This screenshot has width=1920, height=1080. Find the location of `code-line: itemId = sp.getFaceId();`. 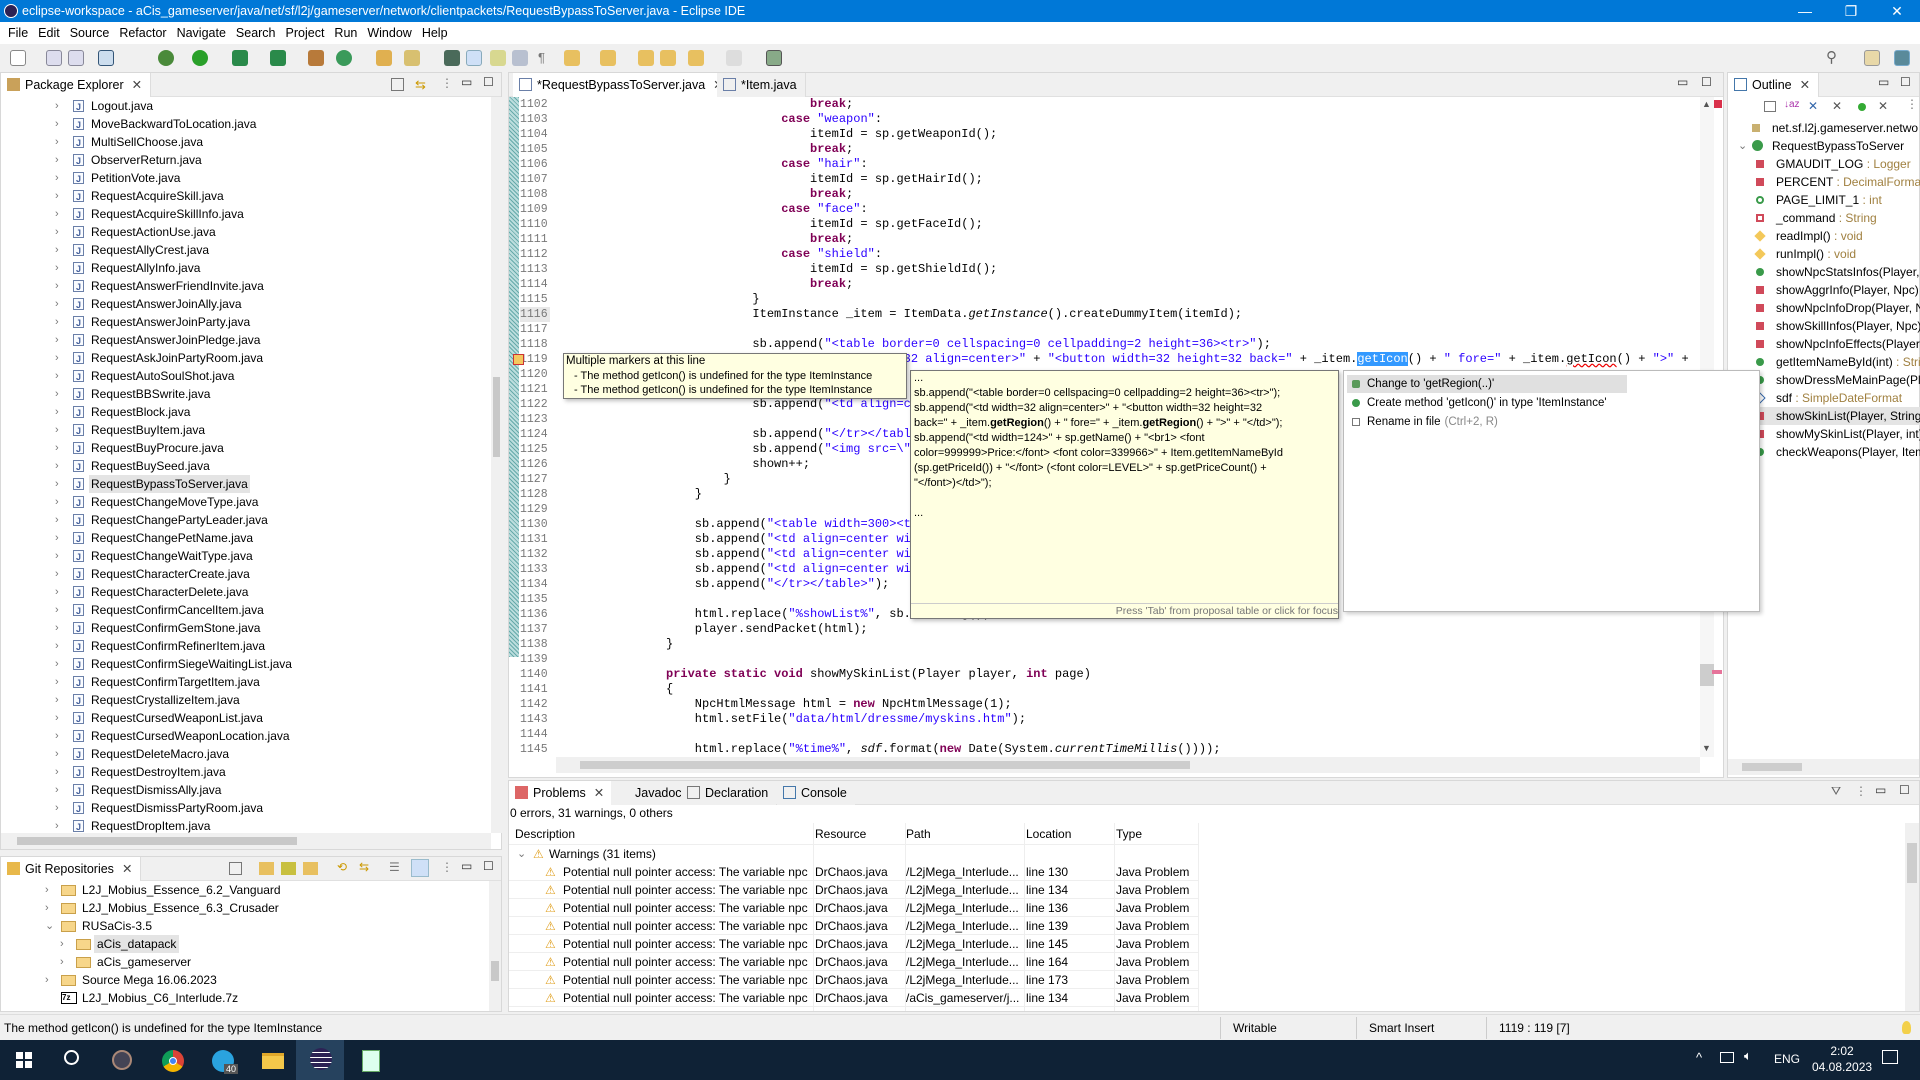

code-line: itemId = sp.getFaceId(); is located at coordinates (1178, 224).